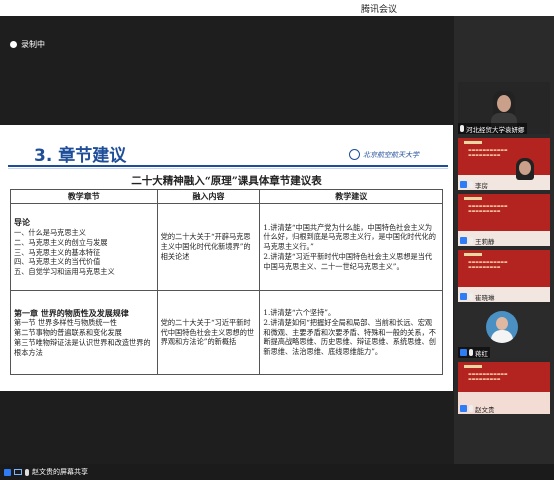 The width and height of the screenshot is (554, 480). What do you see at coordinates (299, 313) in the screenshot?
I see `advice-item: 1.讲清楚“六个坚持”。` at bounding box center [299, 313].